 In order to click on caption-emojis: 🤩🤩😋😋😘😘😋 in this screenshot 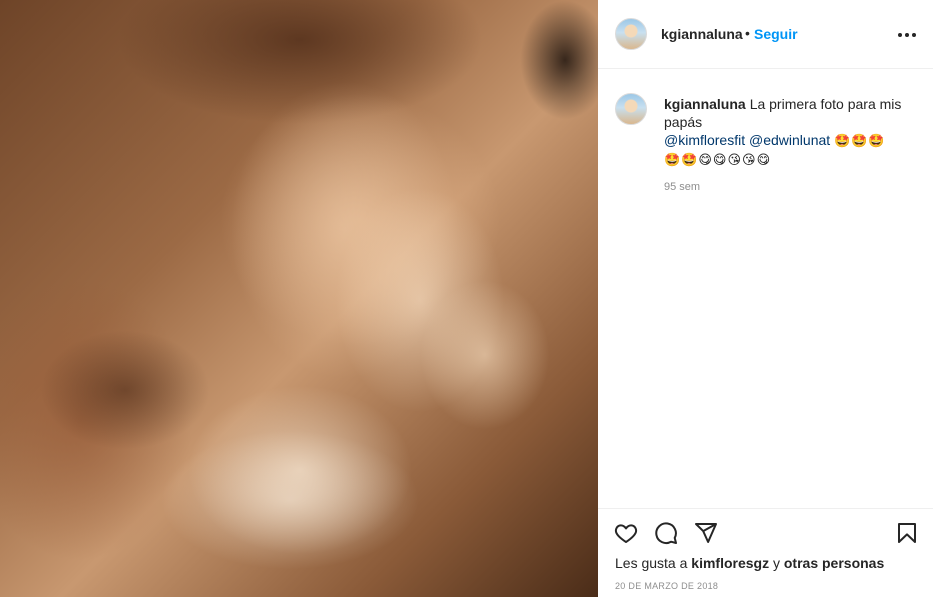, I will do `click(718, 159)`.